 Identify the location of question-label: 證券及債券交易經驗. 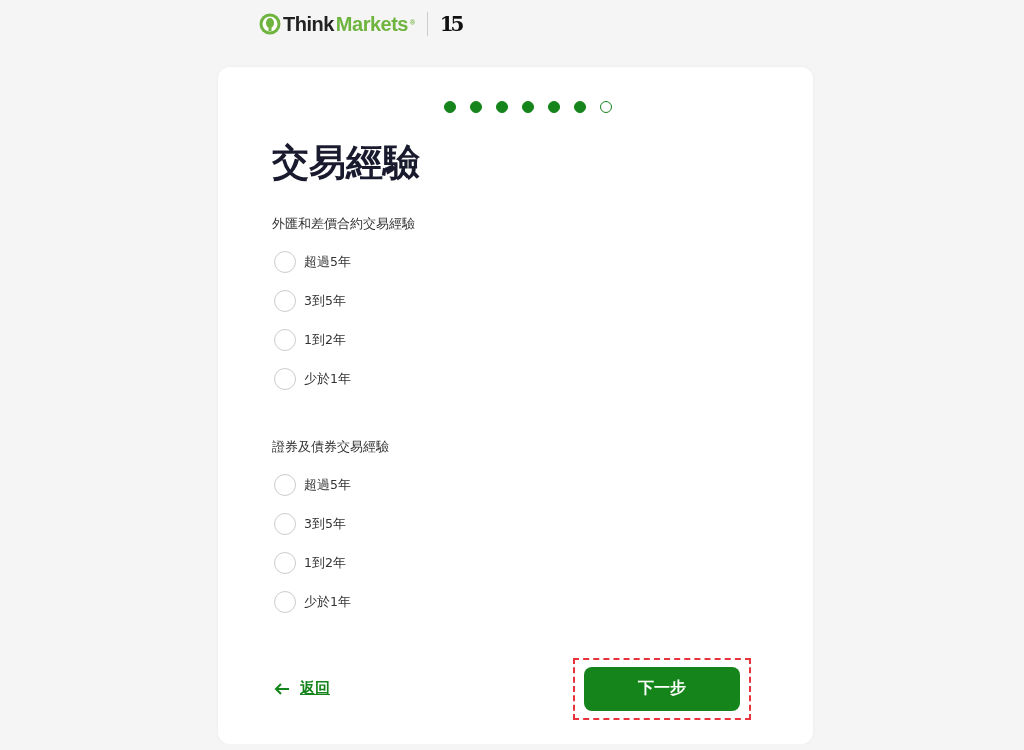
(331, 447).